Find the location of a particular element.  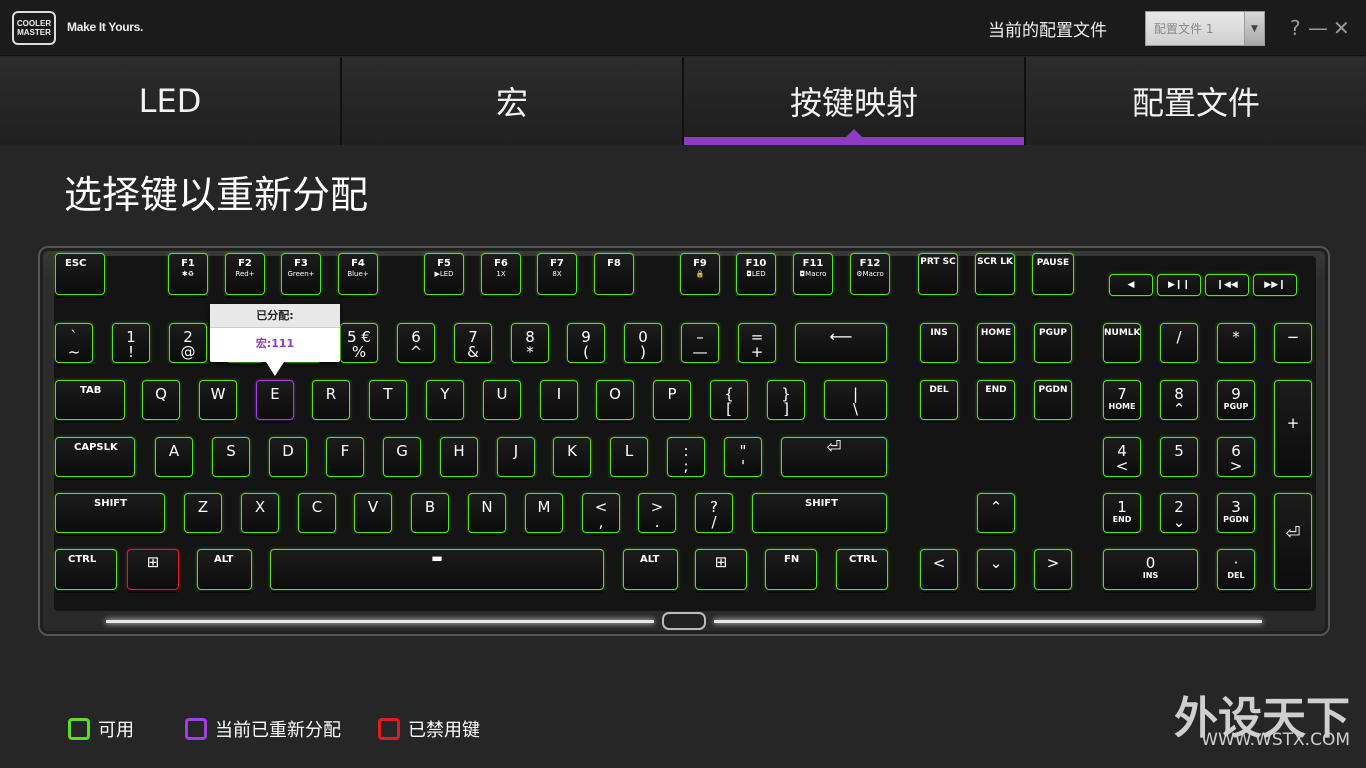

media-play-pause-button: ▶❙❙ is located at coordinates (1179, 285).